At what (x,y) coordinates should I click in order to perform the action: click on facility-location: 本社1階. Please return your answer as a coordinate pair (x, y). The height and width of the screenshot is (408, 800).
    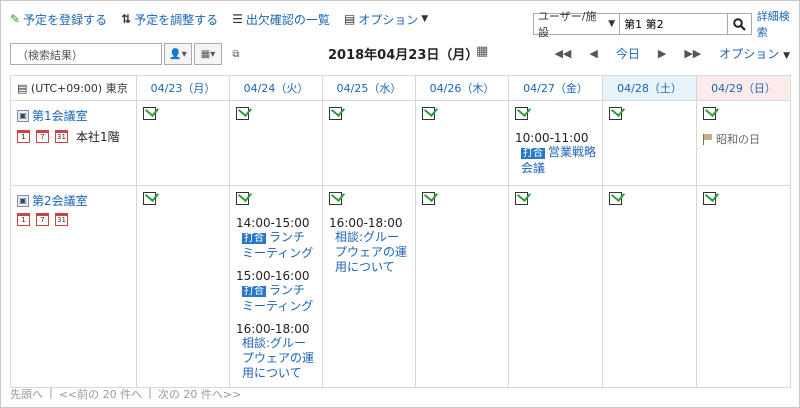
    Looking at the image, I should click on (98, 137).